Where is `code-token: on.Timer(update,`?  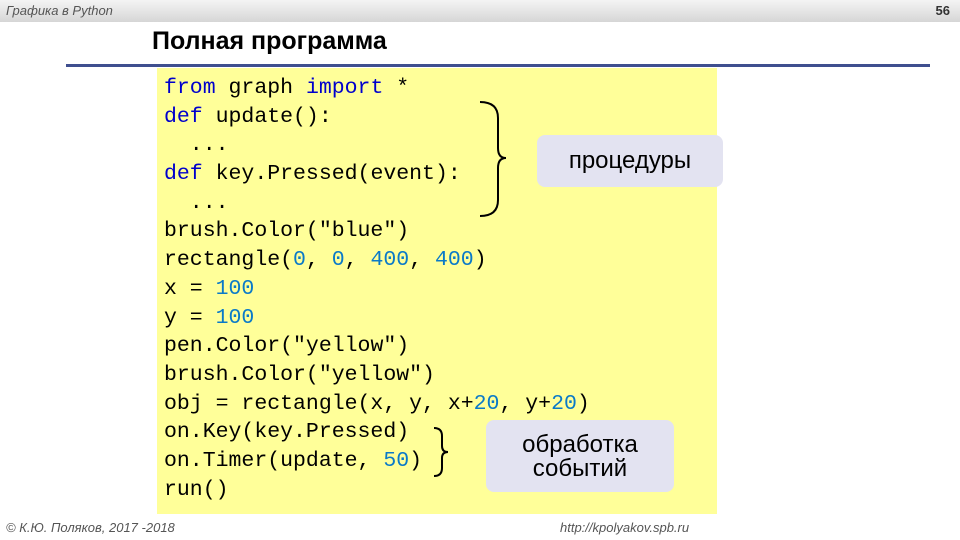 code-token: on.Timer(update, is located at coordinates (274, 460).